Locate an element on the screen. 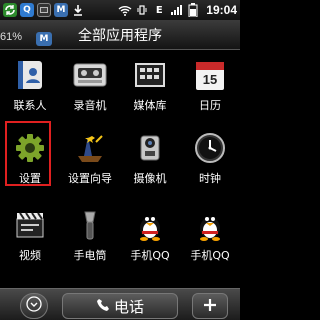 The image size is (320, 320). calendar-icon: 15 is located at coordinates (210, 75).